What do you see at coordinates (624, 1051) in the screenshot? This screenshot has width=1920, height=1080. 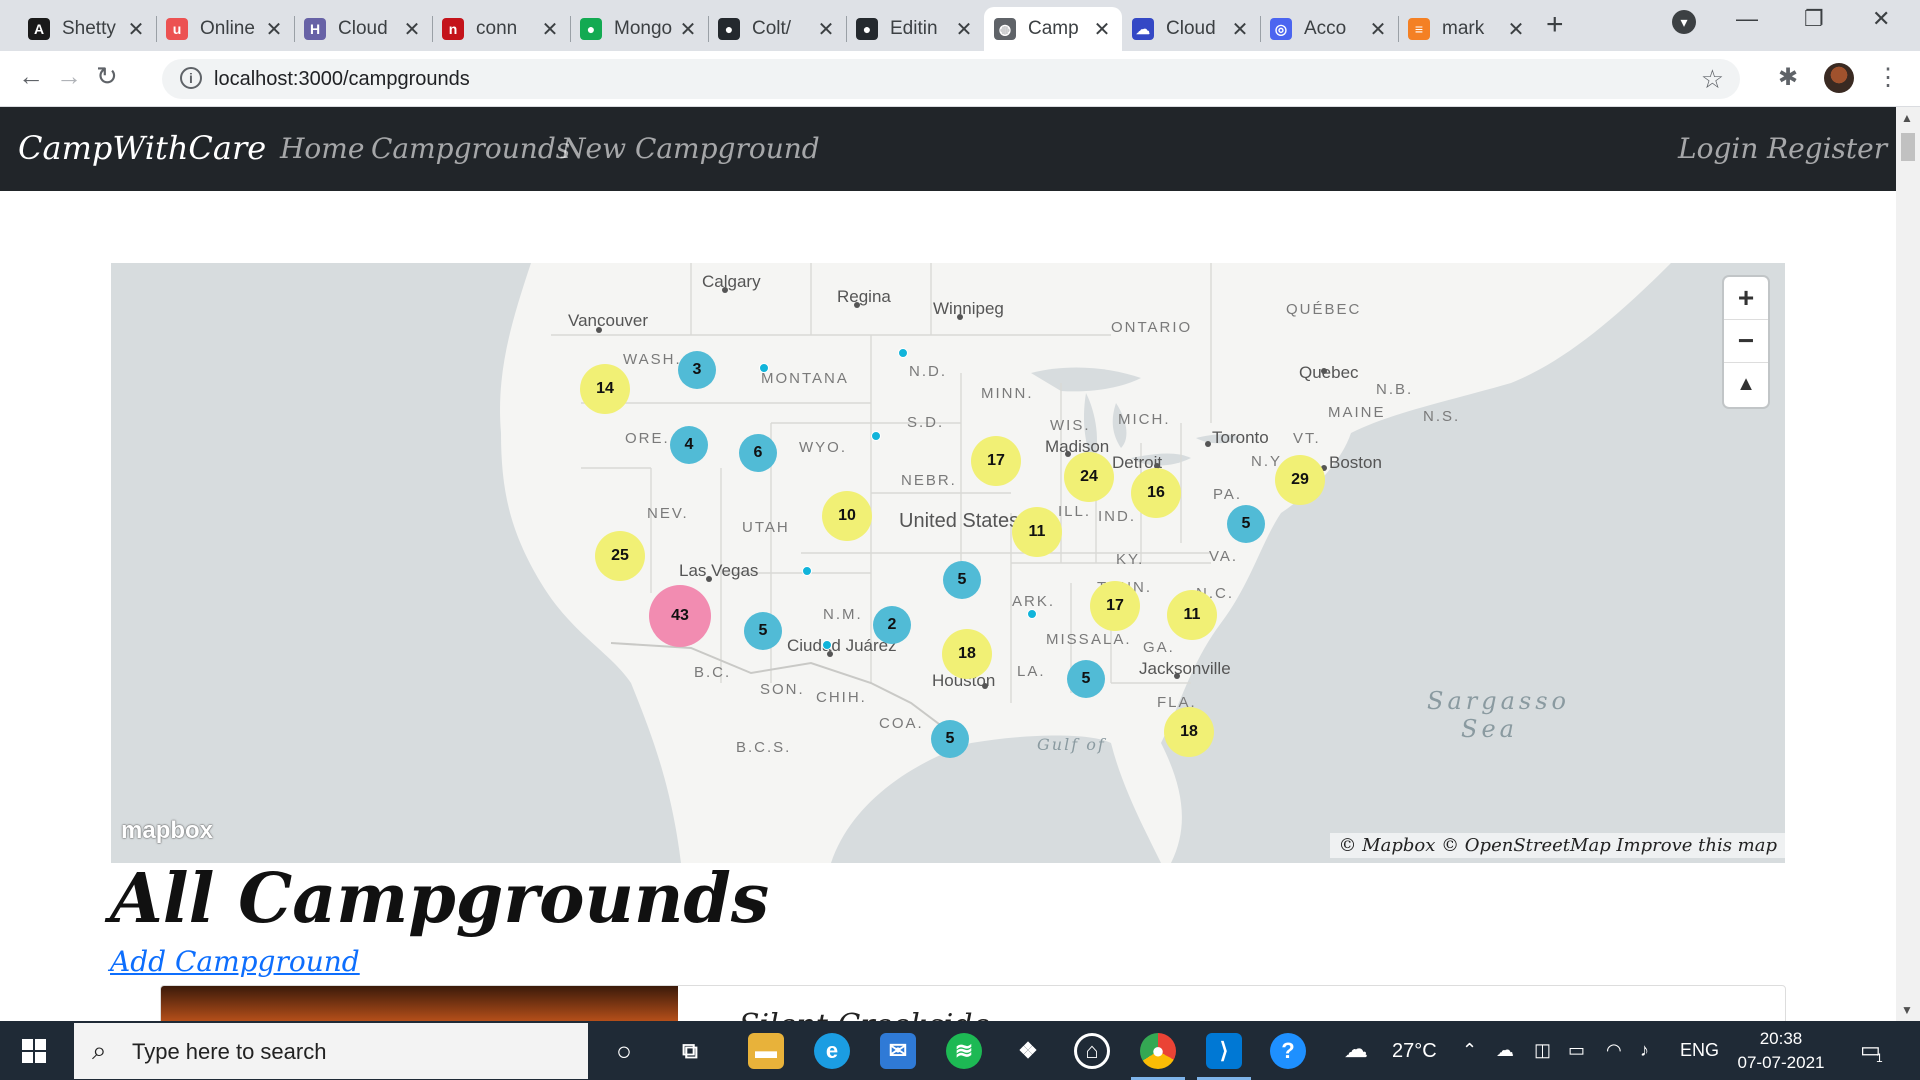 I see `cortana-icon: ○` at bounding box center [624, 1051].